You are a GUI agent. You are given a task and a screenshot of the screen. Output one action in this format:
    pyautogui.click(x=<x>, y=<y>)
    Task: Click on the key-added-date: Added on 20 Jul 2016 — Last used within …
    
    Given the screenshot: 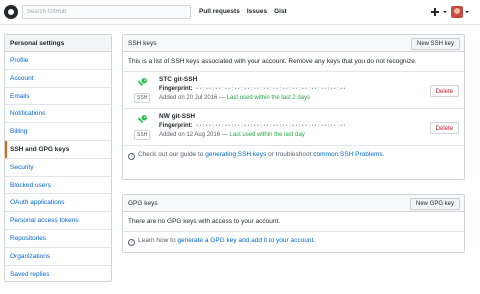 What is the action you would take?
    pyautogui.click(x=252, y=98)
    